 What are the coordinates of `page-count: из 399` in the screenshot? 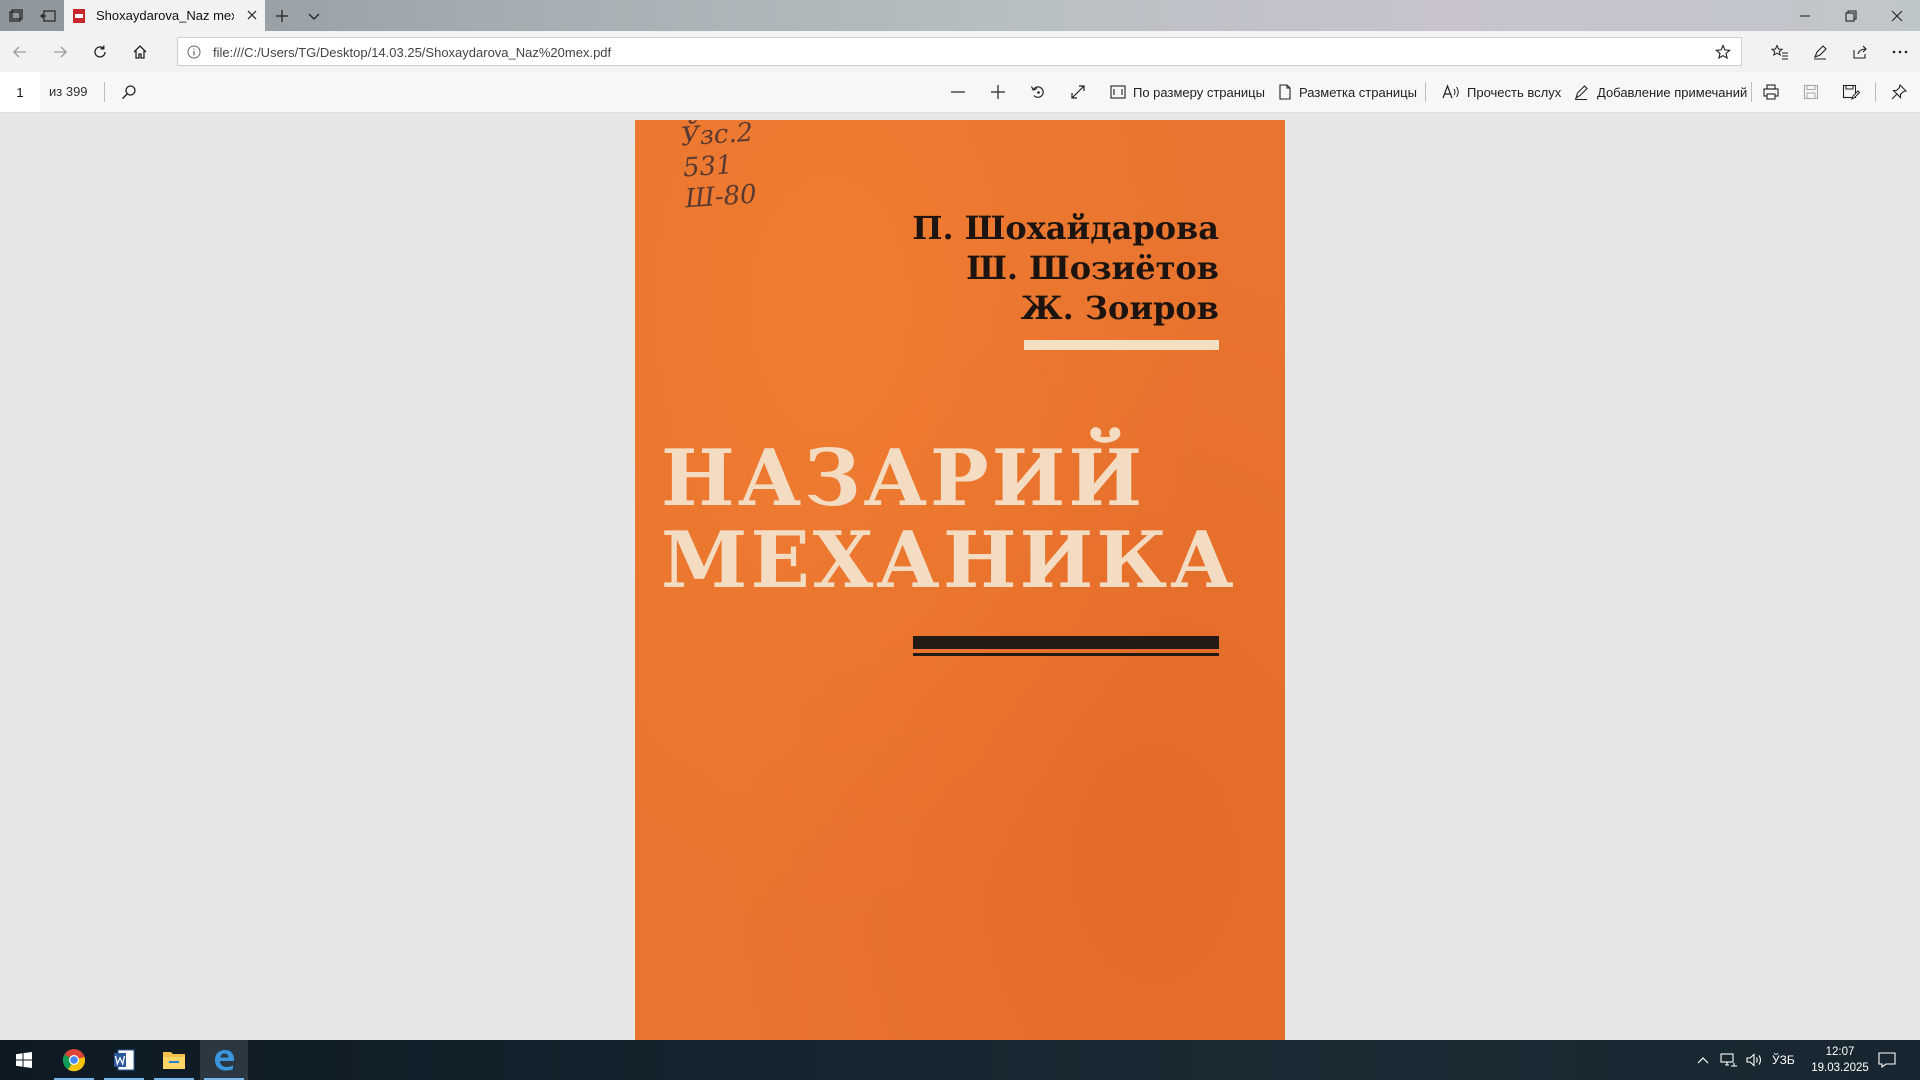 It's located at (68, 91).